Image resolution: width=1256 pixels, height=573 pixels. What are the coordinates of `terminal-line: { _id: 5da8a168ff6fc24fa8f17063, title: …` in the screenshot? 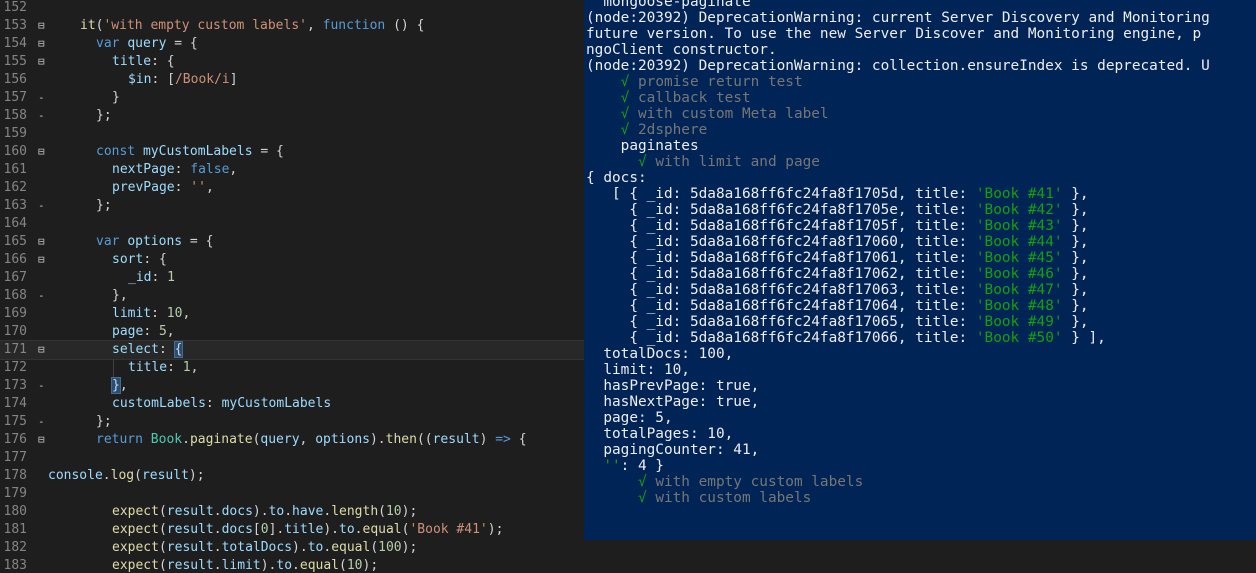 It's located at (837, 290).